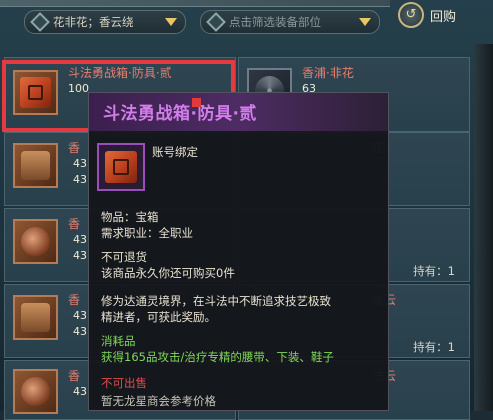  I want to click on scrollbar, so click(483, 227).